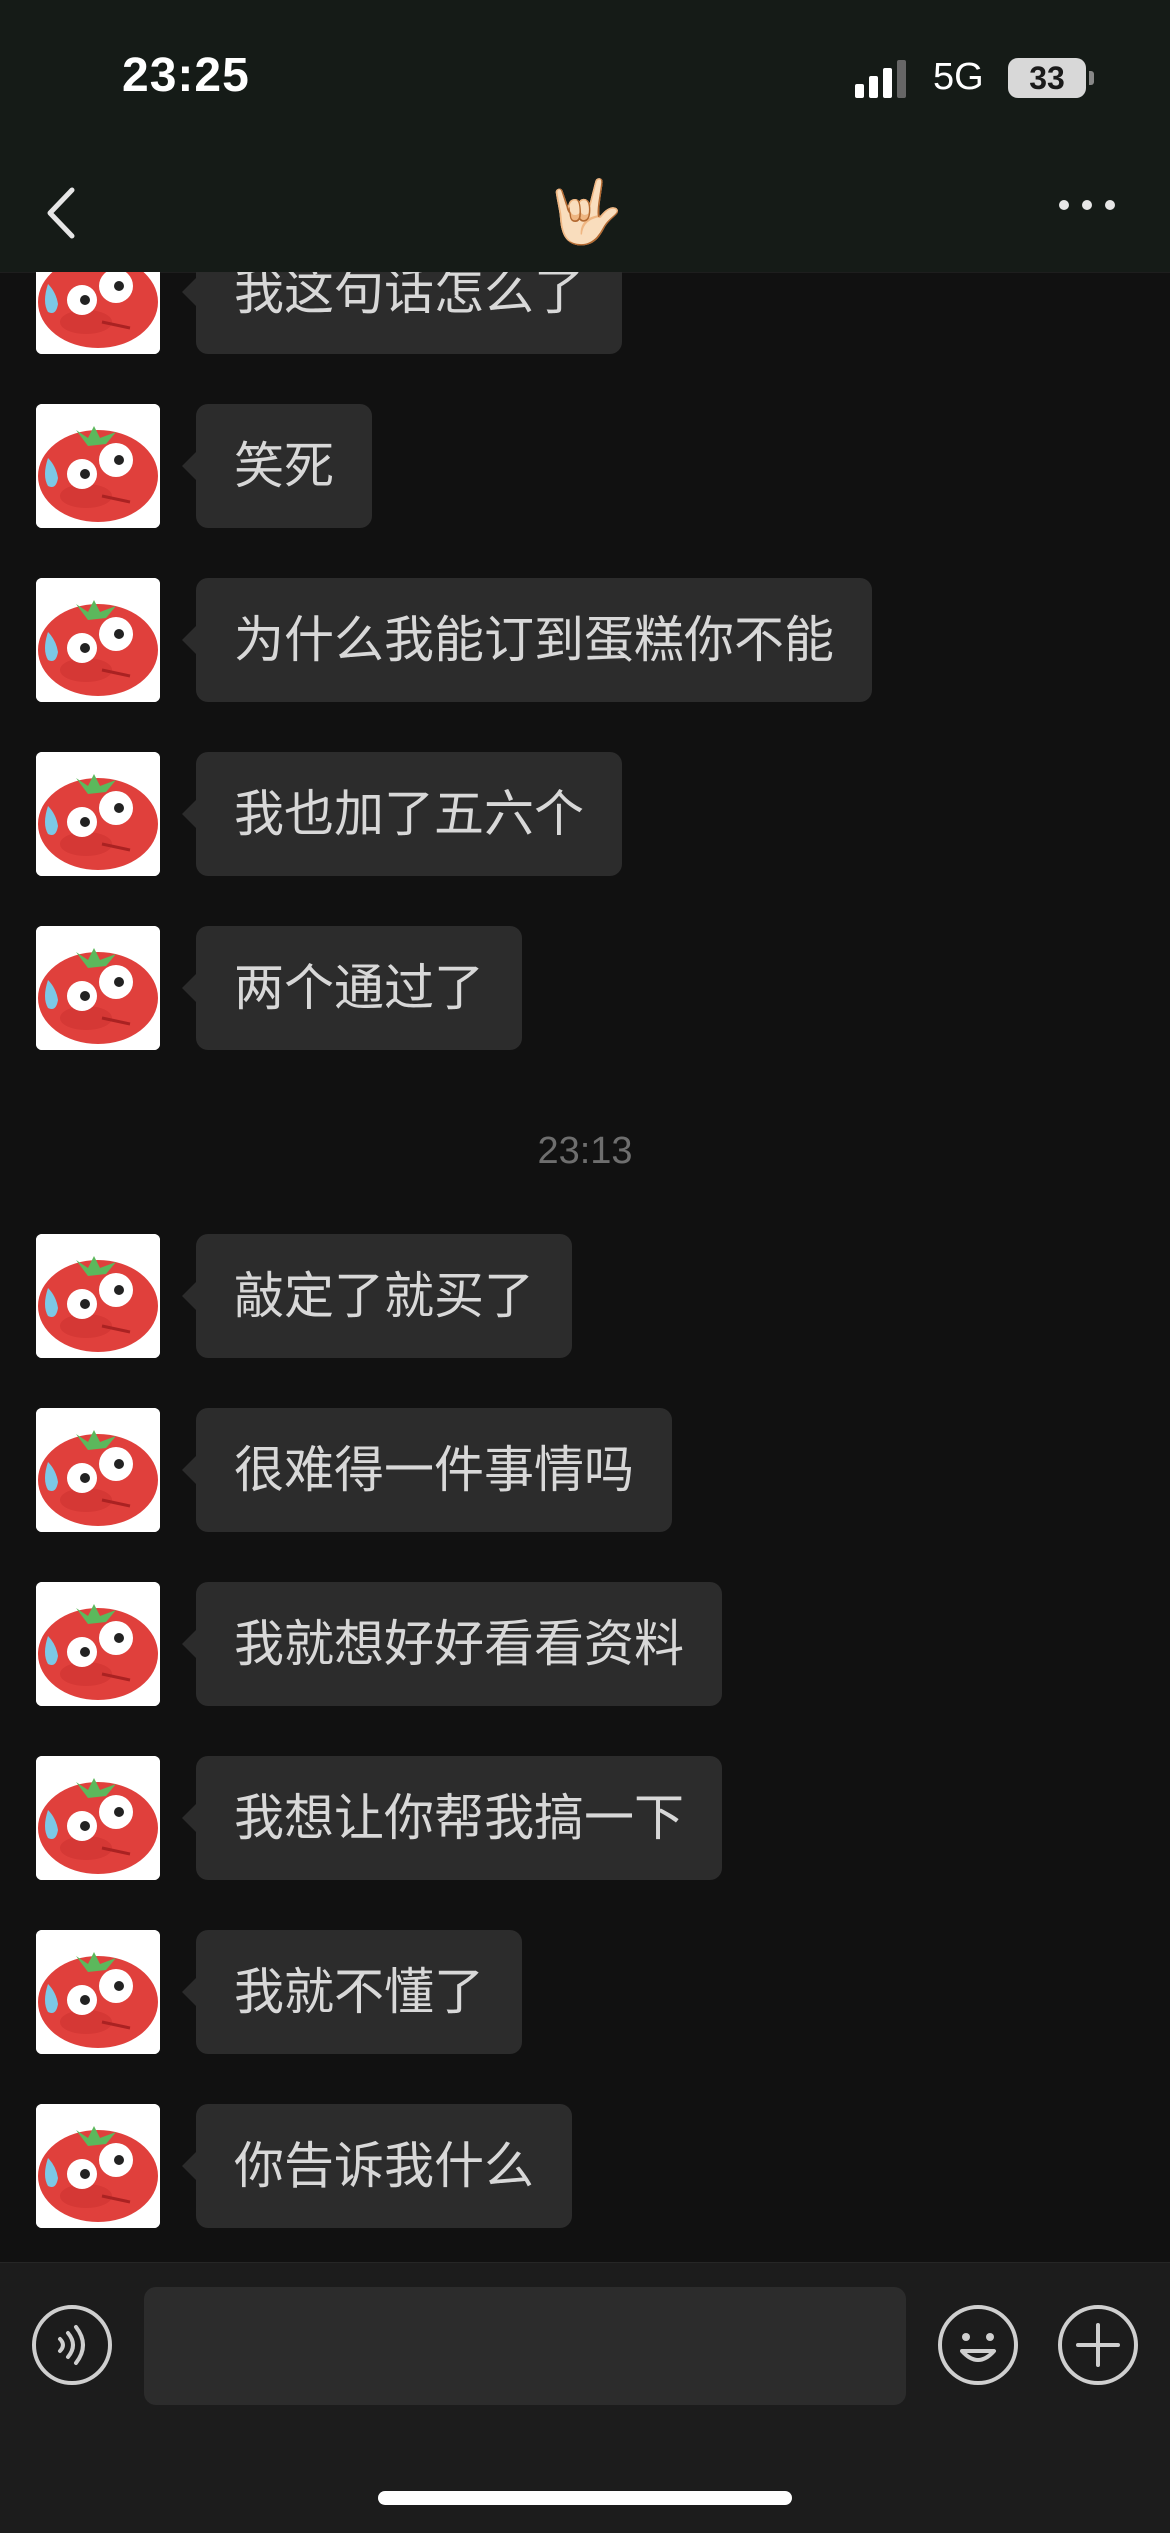 Image resolution: width=1170 pixels, height=2533 pixels. Describe the element at coordinates (585, 1151) in the screenshot. I see `message-timestamp: 23:13` at that location.